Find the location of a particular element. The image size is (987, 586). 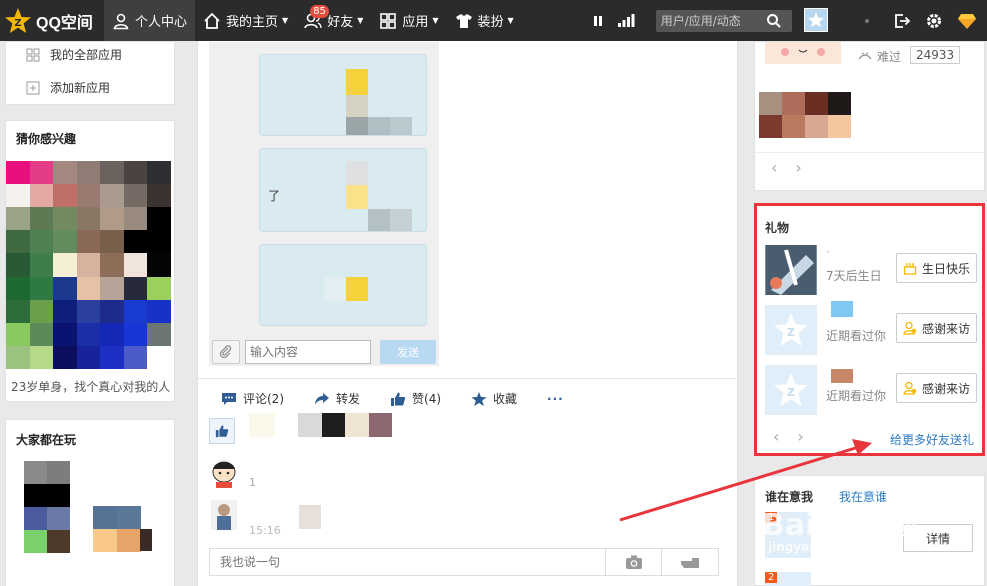

liker-avatars is located at coordinates (345, 425).